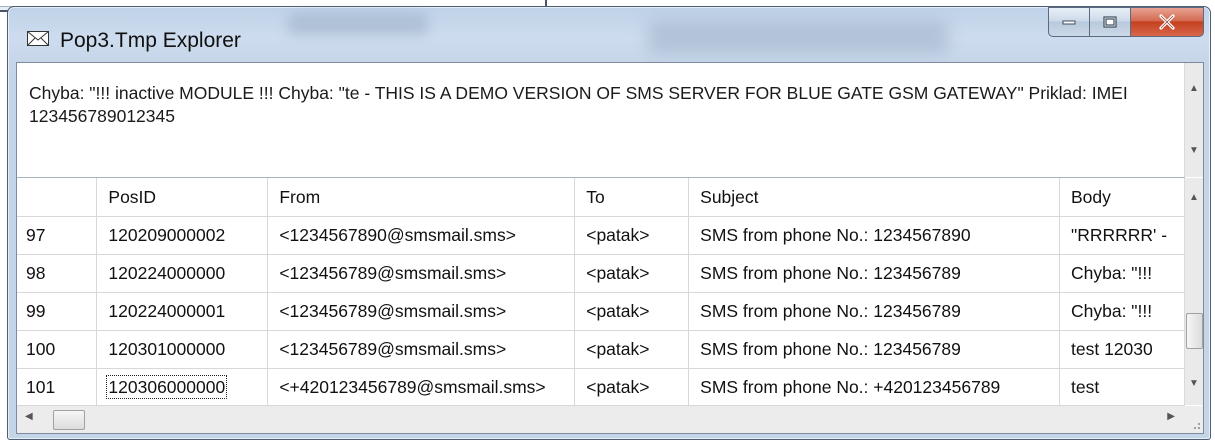 This screenshot has width=1215, height=443. I want to click on row-number: 97, so click(57, 235).